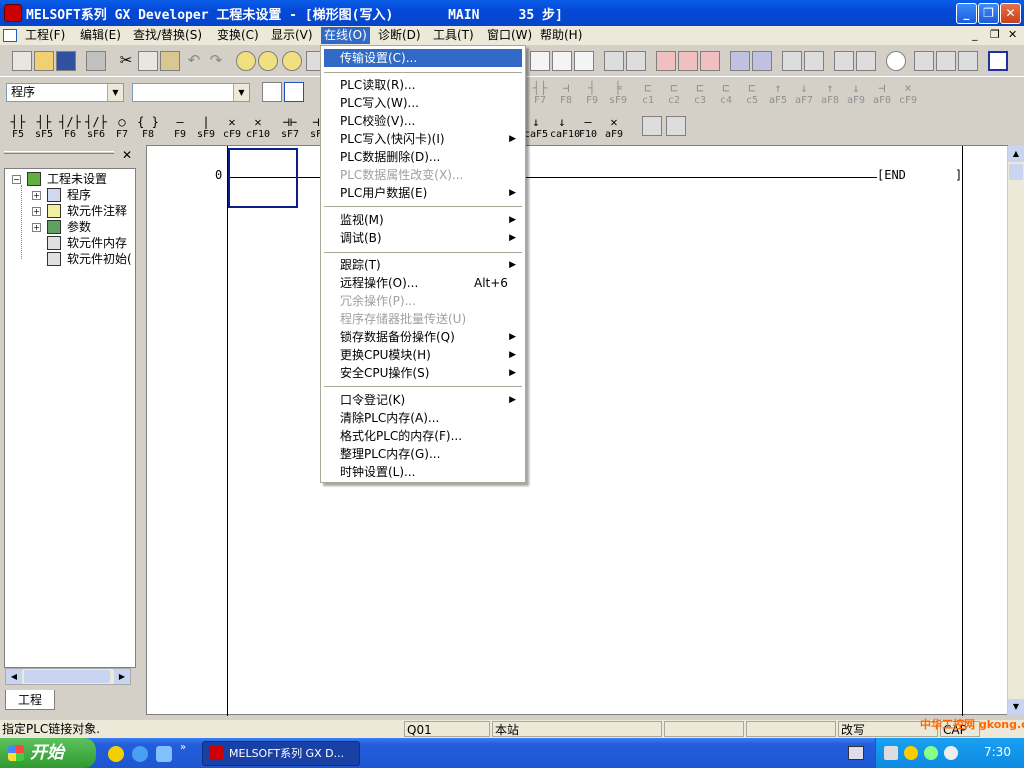 The height and width of the screenshot is (768, 1024). I want to click on tree-item-parameter: 参数, so click(79, 227).